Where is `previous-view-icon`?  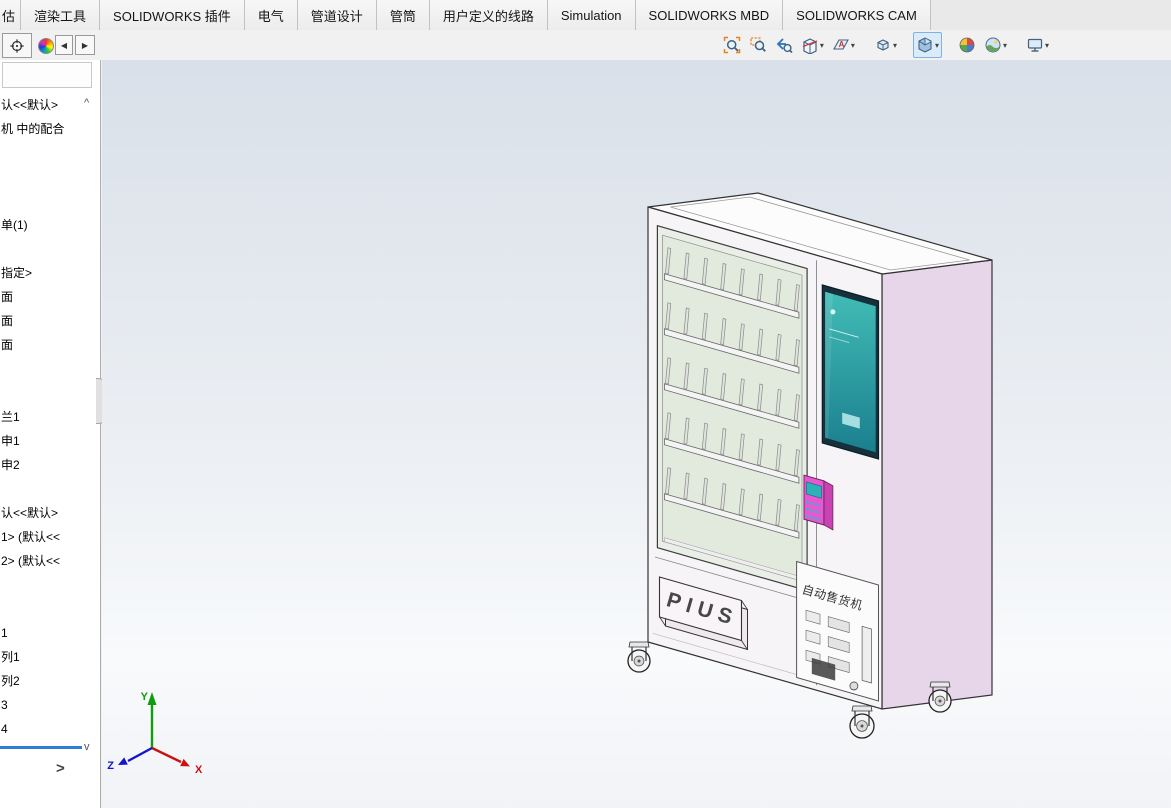 previous-view-icon is located at coordinates (784, 46).